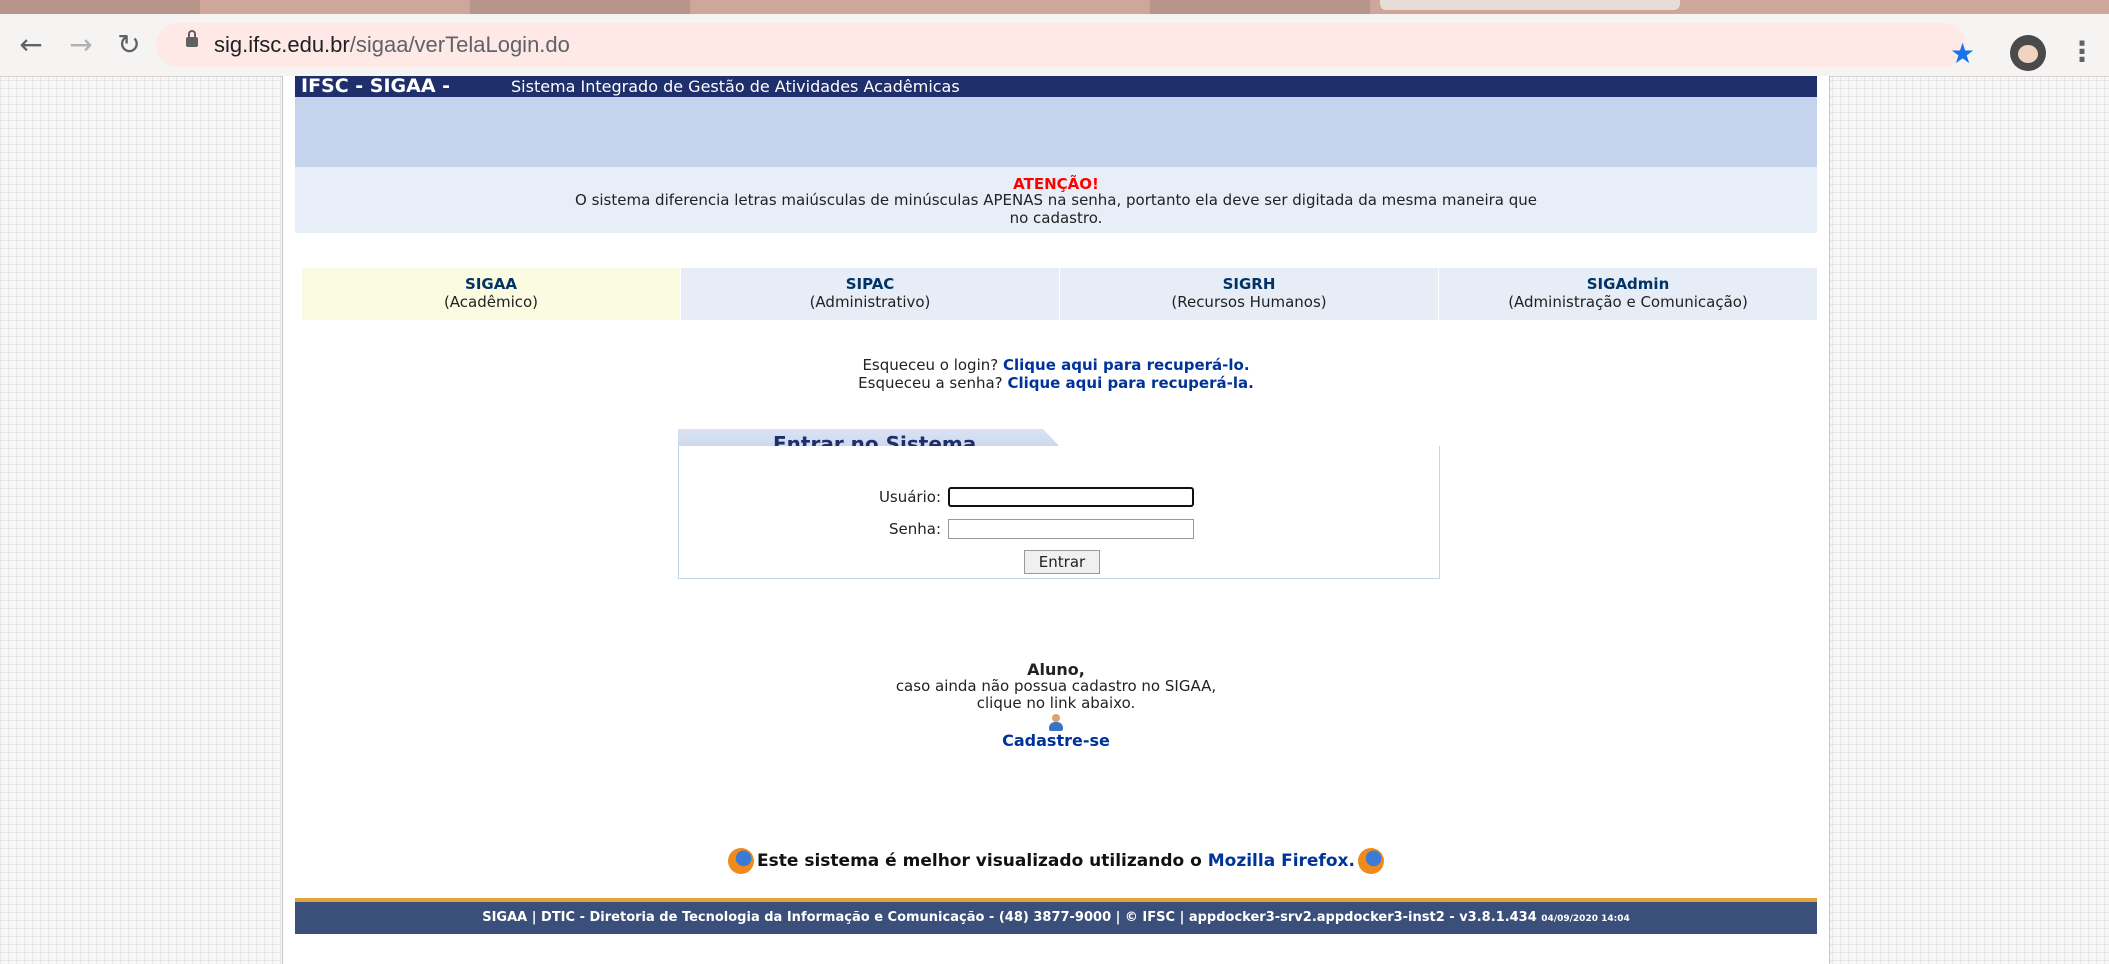 The image size is (2109, 964). I want to click on system-name: SIPAC, so click(870, 284).